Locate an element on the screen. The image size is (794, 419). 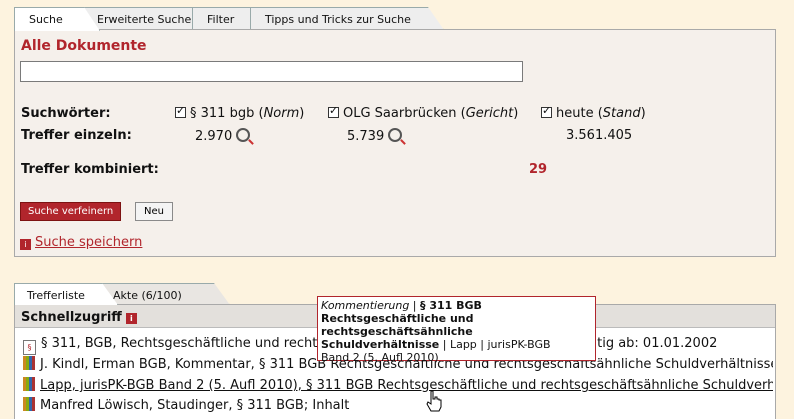
term-gericht-checkbox is located at coordinates (333, 111).